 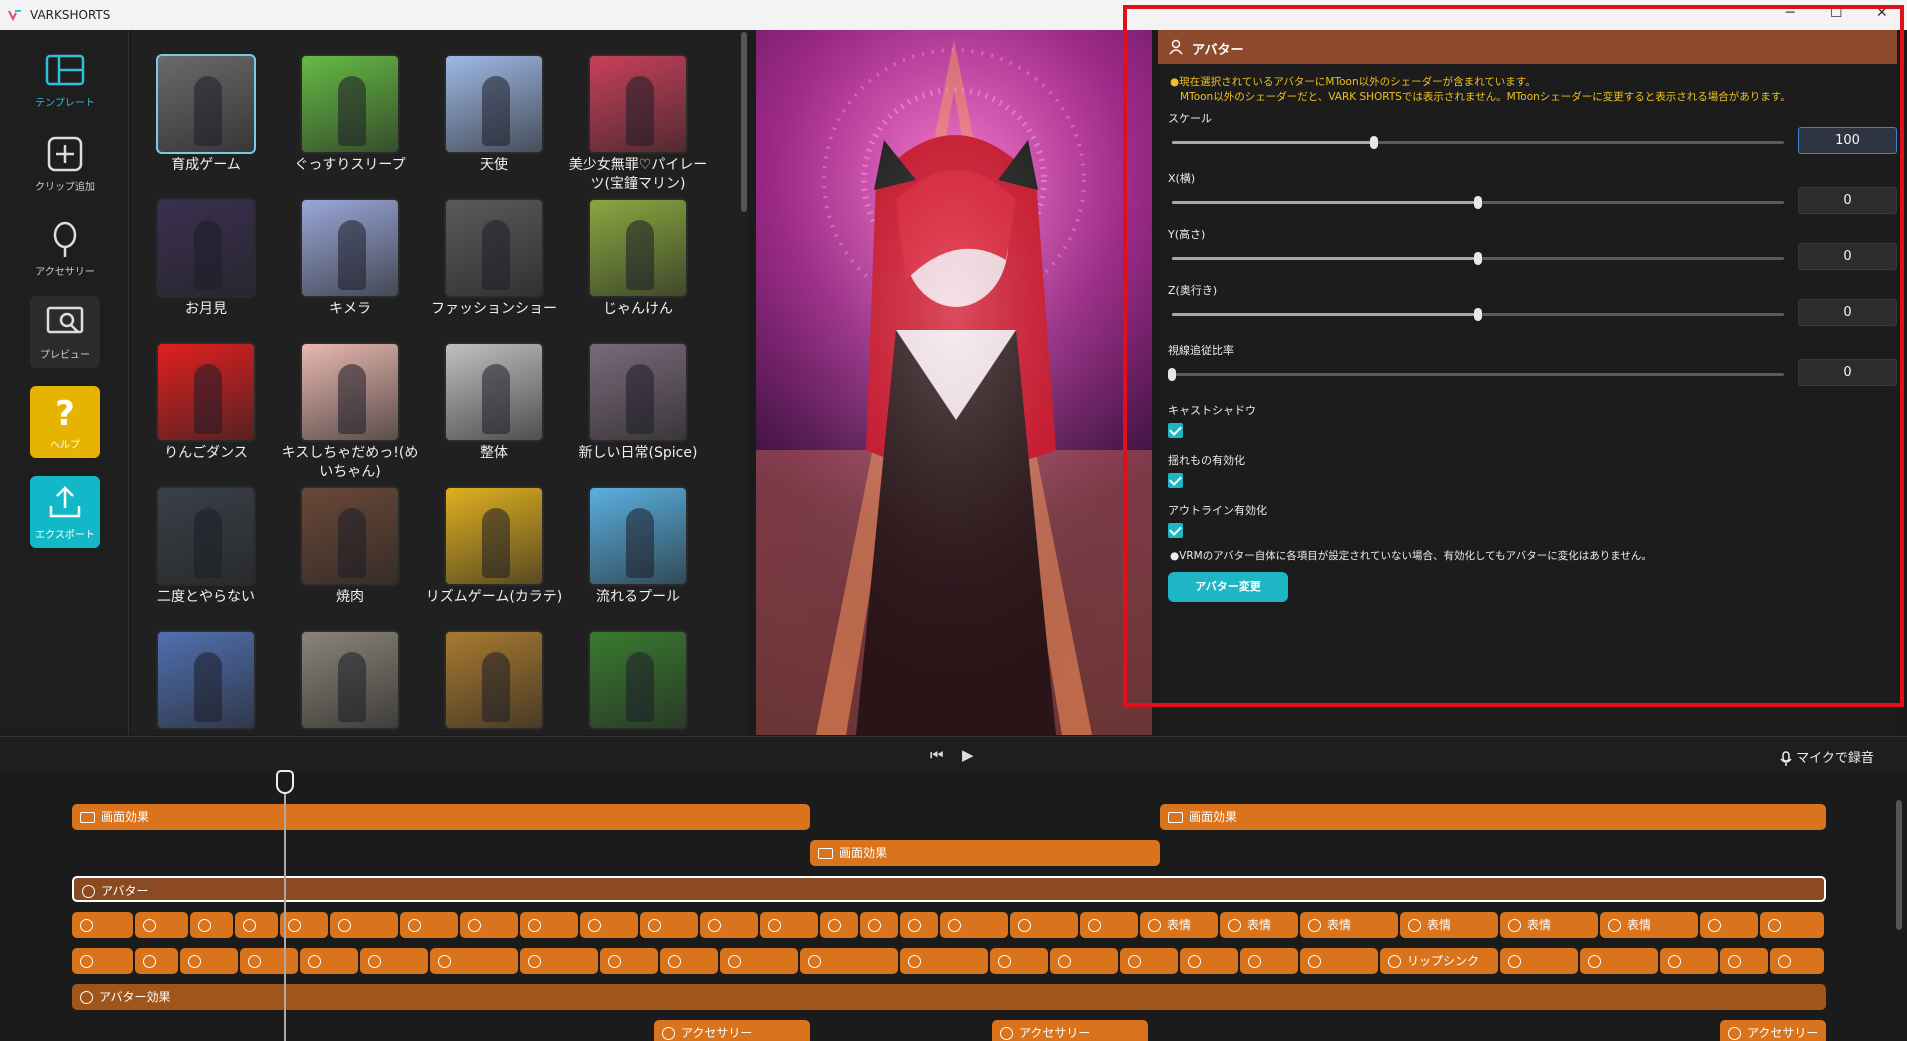 I want to click on accessory-clip: アクセサリー, so click(x=732, y=1030).